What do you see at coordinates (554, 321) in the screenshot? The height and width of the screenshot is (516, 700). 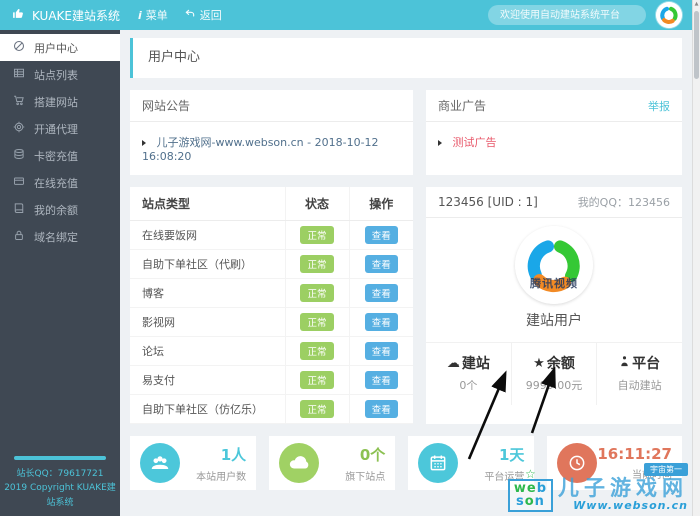 I see `profile-role: 建站用户` at bounding box center [554, 321].